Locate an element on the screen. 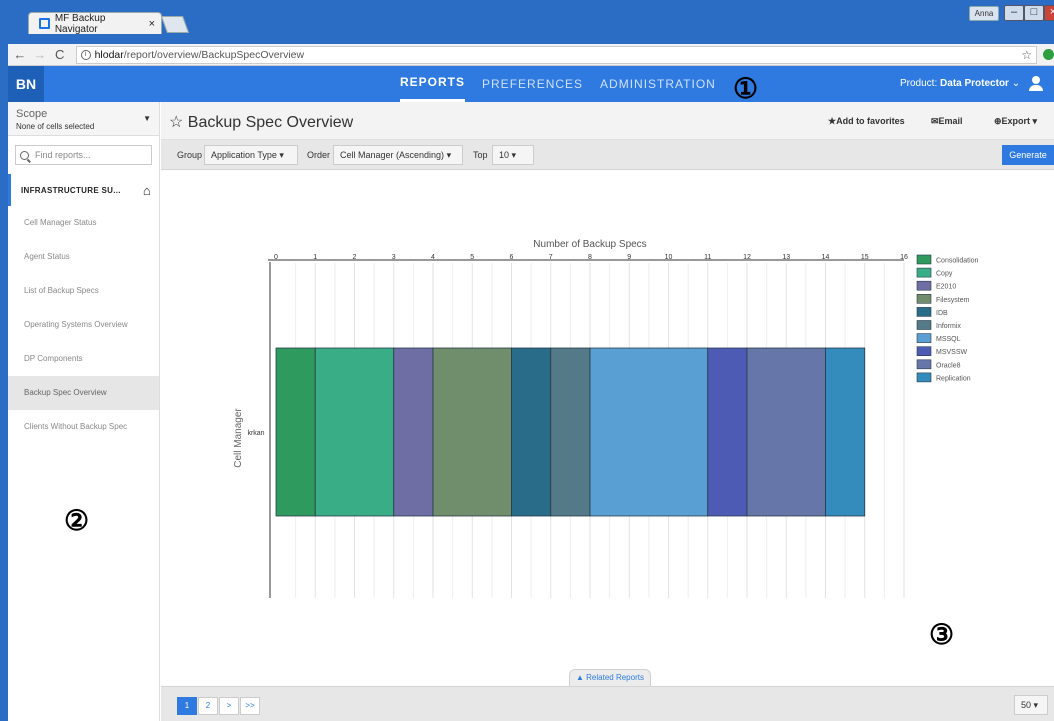 The image size is (1054, 721). top-label: Top is located at coordinates (480, 155).